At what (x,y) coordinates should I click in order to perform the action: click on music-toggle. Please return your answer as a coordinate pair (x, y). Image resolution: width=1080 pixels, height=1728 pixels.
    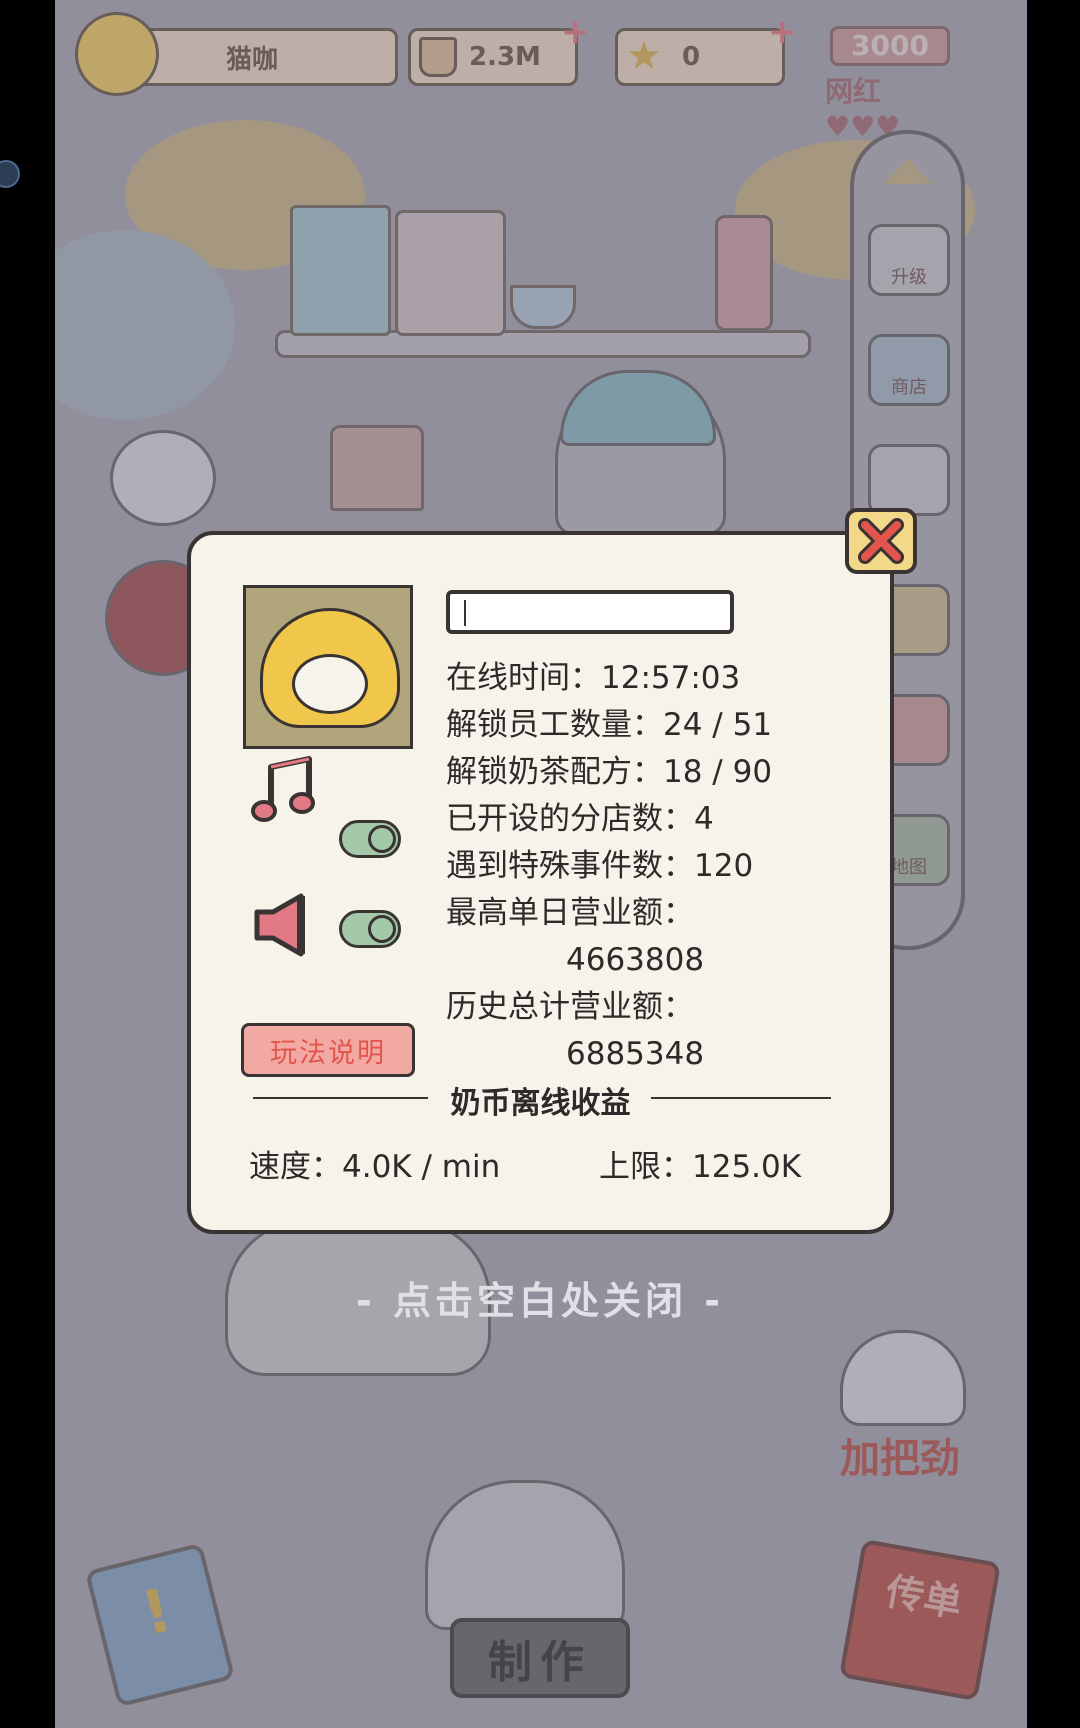
    Looking at the image, I should click on (370, 839).